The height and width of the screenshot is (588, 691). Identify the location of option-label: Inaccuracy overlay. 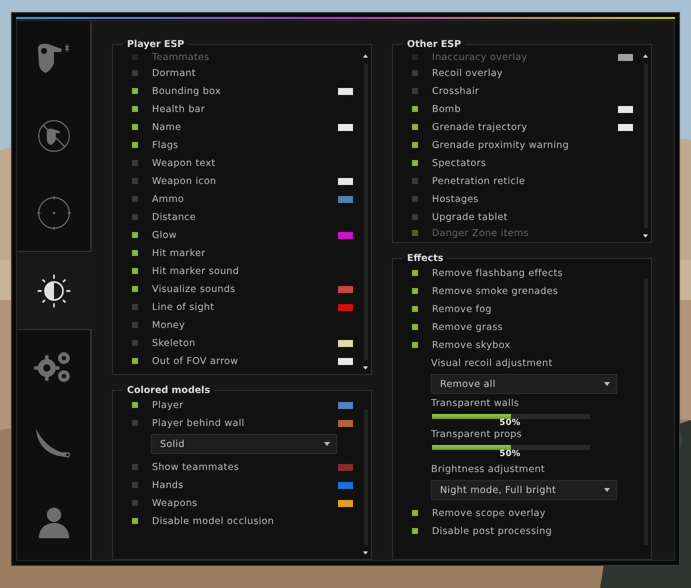
(480, 57).